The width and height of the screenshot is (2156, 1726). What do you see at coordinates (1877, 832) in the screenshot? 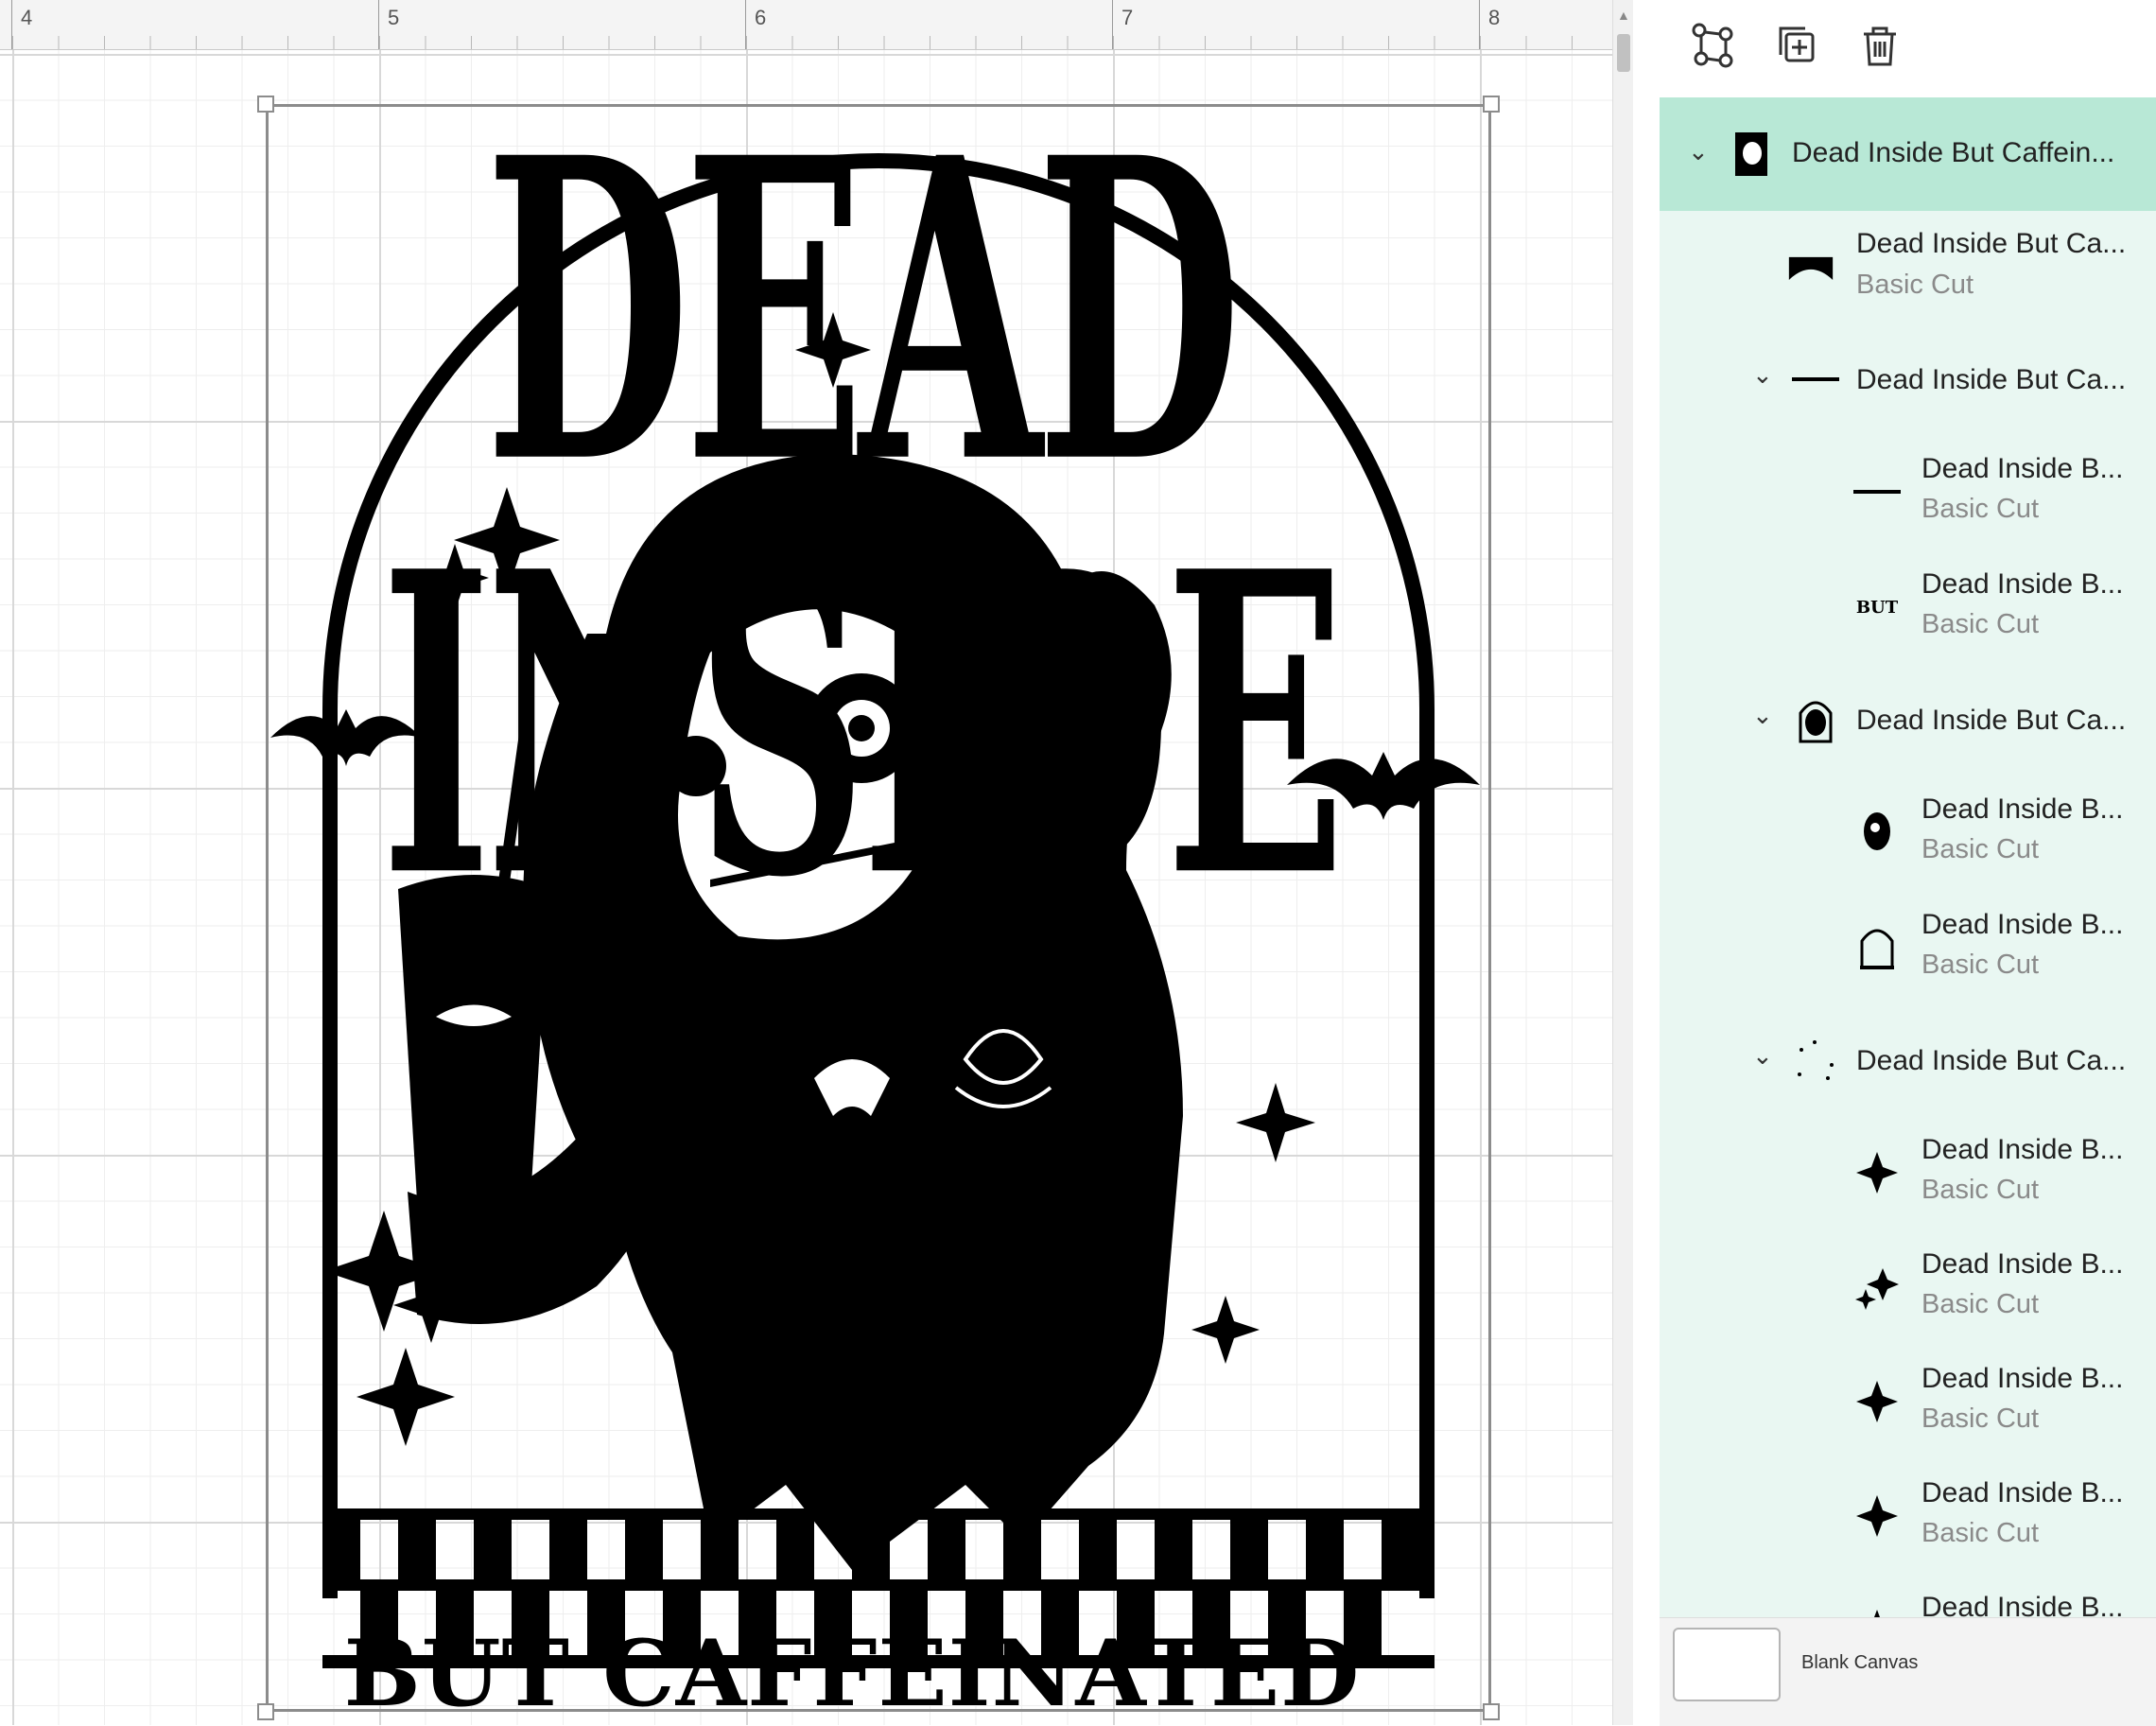
I see `girl-thumb` at bounding box center [1877, 832].